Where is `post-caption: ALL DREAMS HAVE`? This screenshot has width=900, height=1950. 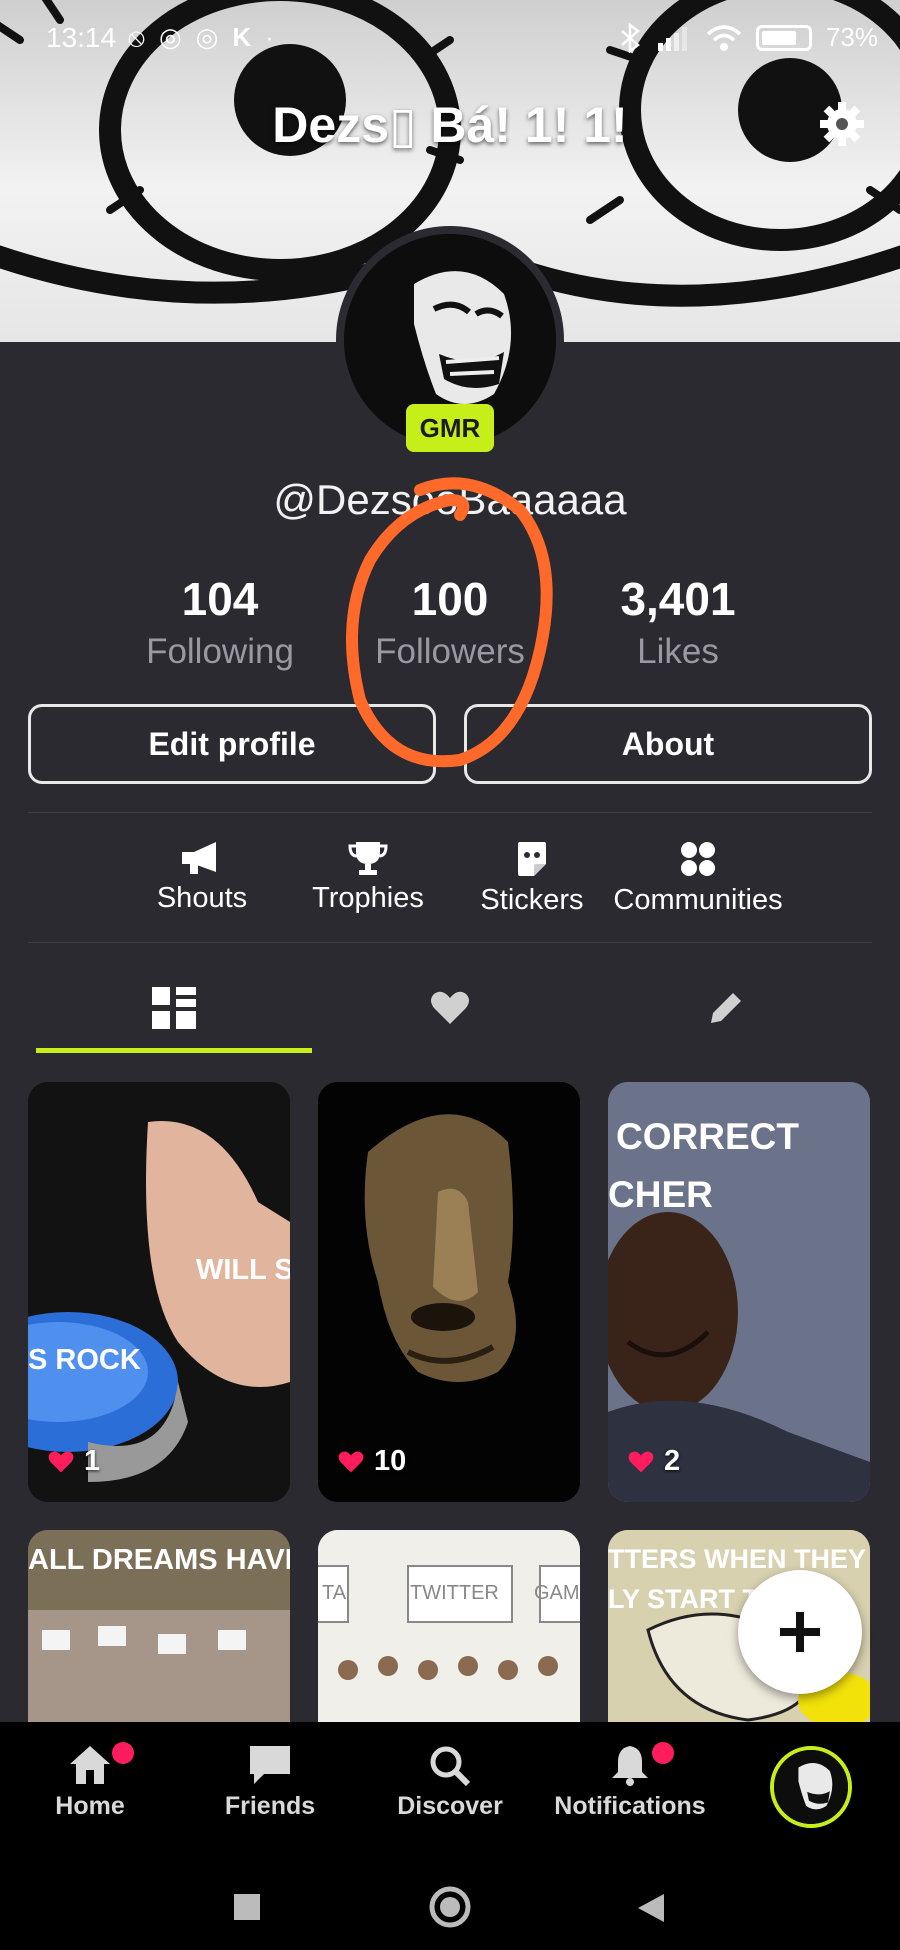
post-caption: ALL DREAMS HAVE is located at coordinates (159, 1560).